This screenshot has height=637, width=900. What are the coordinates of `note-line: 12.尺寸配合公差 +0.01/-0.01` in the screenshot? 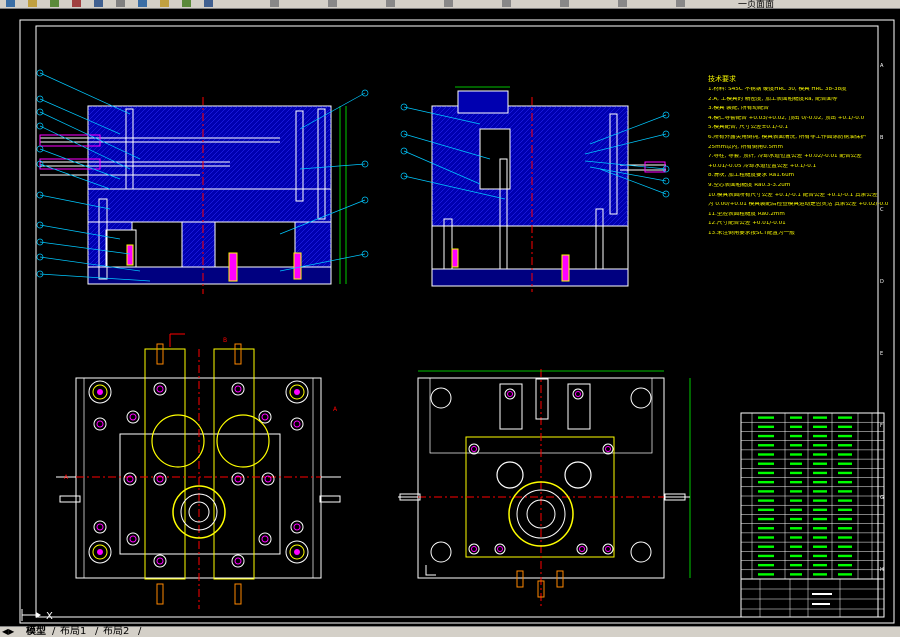 It's located at (747, 224).